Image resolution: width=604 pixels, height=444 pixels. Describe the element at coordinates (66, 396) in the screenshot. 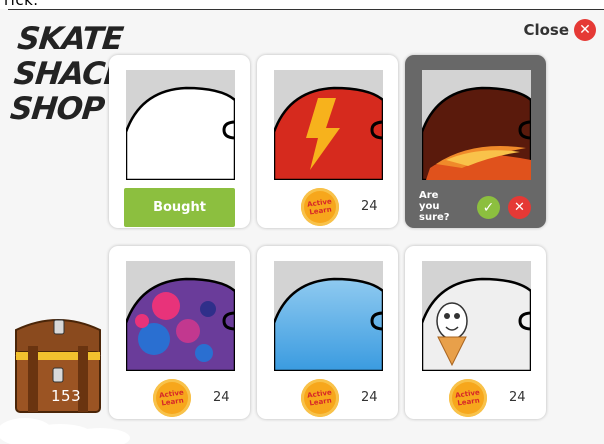

I see `coin-count: 153` at that location.